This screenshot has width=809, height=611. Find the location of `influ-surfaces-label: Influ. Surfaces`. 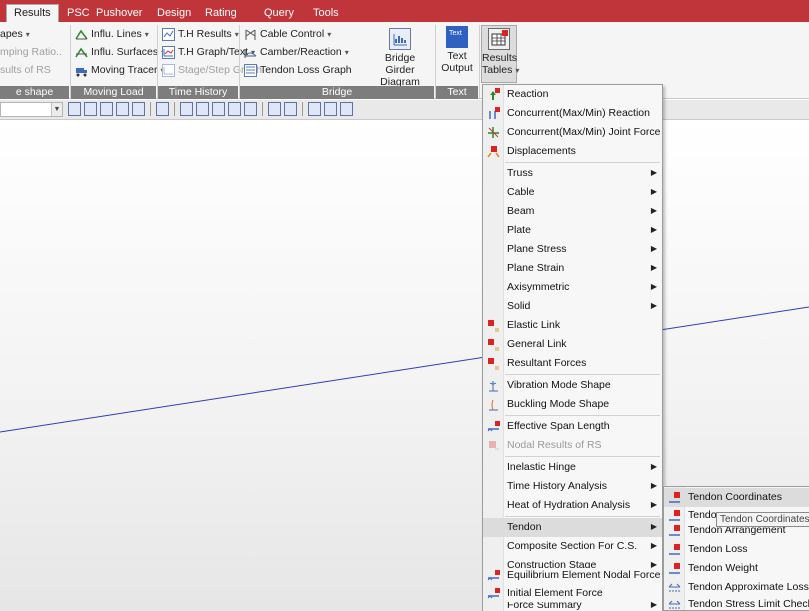

influ-surfaces-label: Influ. Surfaces is located at coordinates (125, 52).